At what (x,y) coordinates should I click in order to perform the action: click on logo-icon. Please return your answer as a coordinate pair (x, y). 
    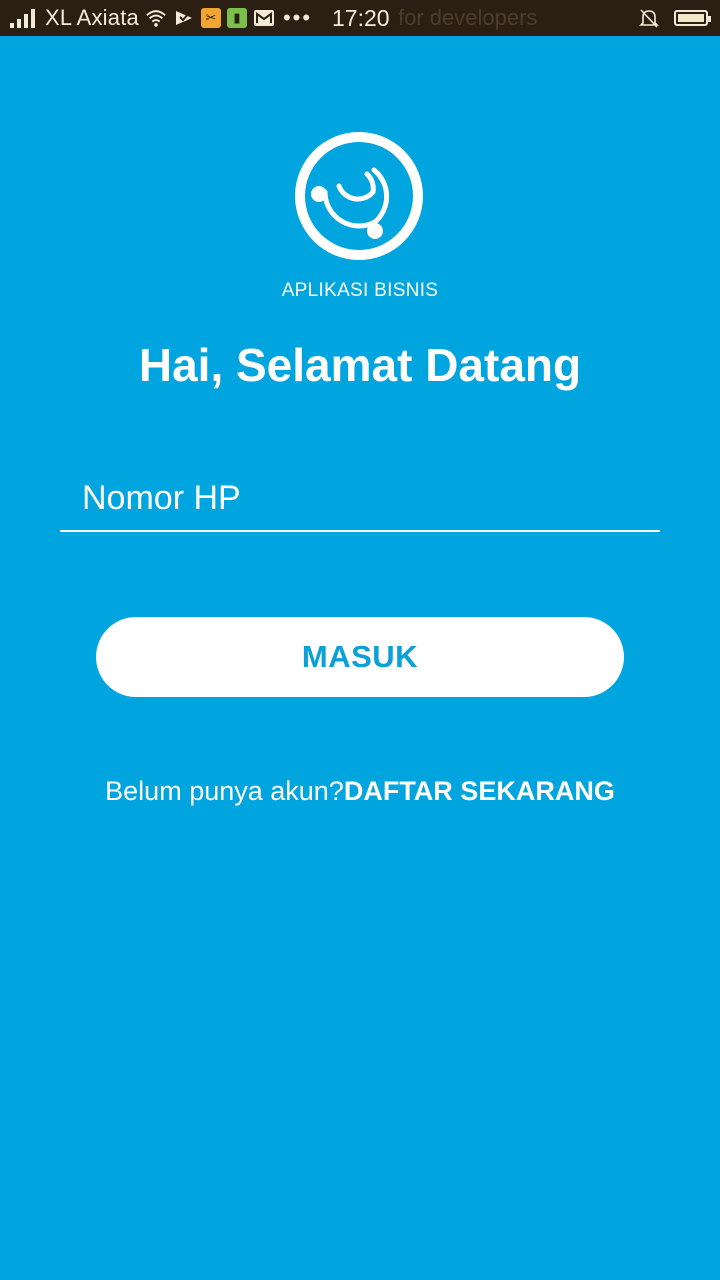
    Looking at the image, I should click on (359, 196).